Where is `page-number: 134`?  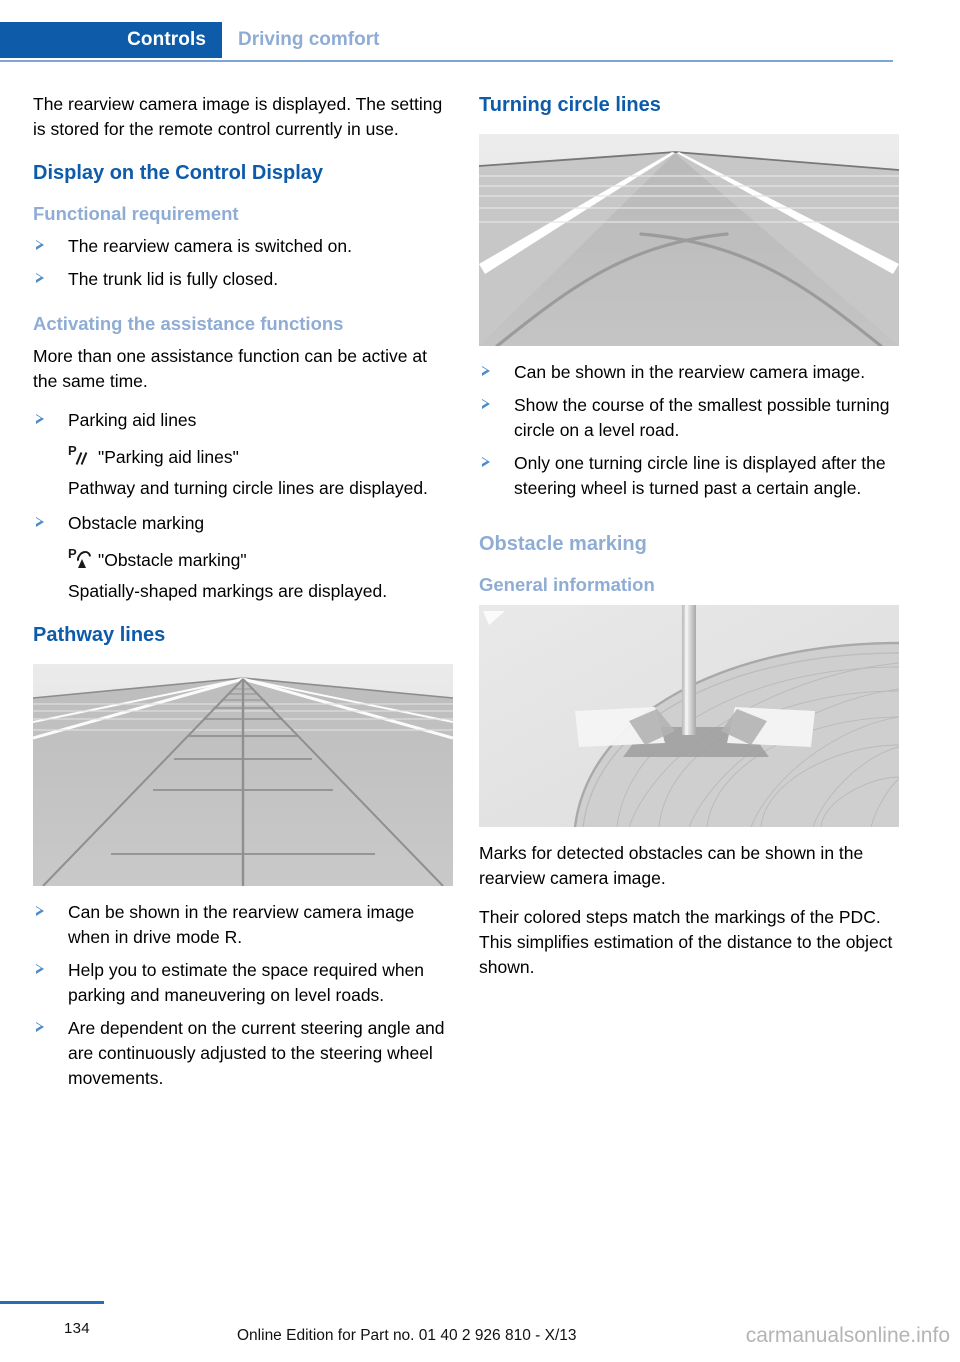 page-number: 134 is located at coordinates (77, 1328).